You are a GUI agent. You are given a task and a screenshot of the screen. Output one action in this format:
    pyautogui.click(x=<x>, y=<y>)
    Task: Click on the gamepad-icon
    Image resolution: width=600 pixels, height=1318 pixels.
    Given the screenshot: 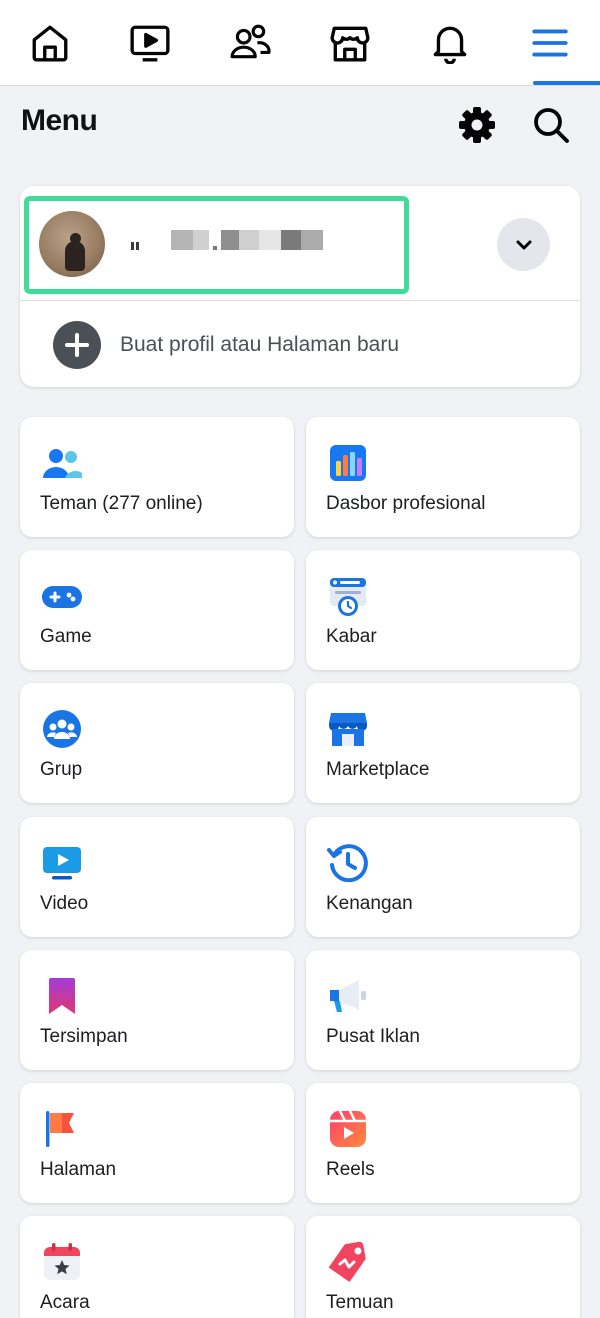 What is the action you would take?
    pyautogui.click(x=62, y=597)
    